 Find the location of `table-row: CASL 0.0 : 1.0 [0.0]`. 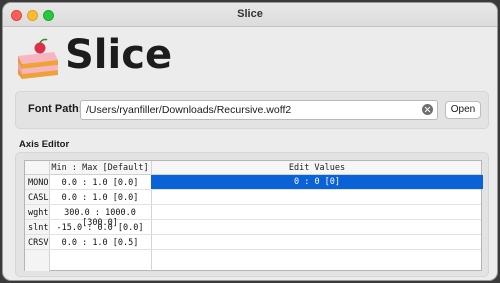

table-row: CASL 0.0 : 1.0 [0.0] is located at coordinates (253, 197).